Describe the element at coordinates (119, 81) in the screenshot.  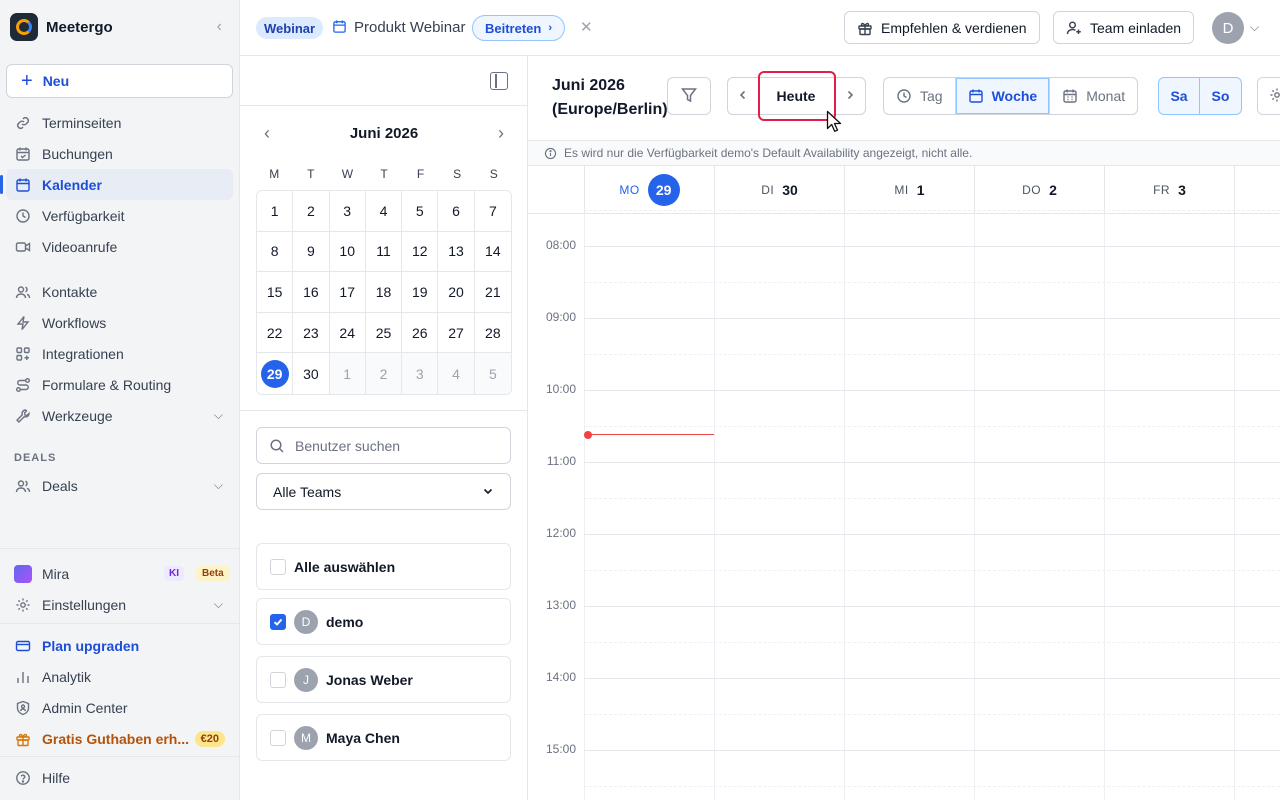
I see `new-button: + Neu` at that location.